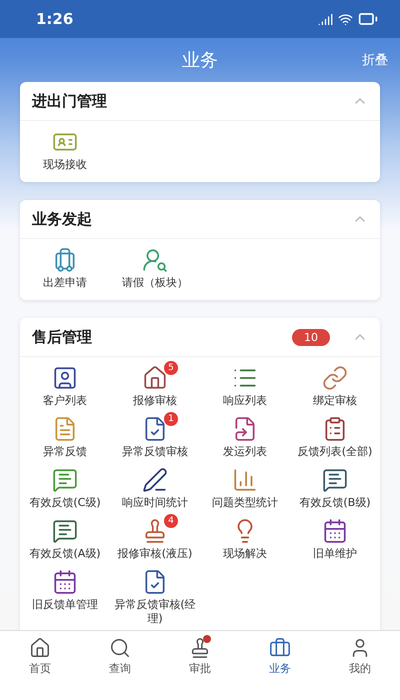 Image resolution: width=400 pixels, height=700 pixels. What do you see at coordinates (311, 337) in the screenshot?
I see `count-badge: 10` at bounding box center [311, 337].